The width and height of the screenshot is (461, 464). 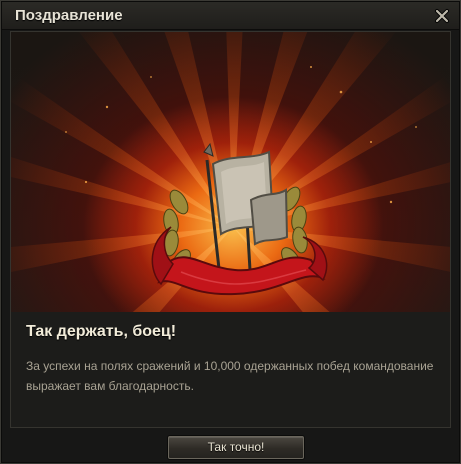 I want to click on dialog-footer: Так точно!, so click(x=230, y=446).